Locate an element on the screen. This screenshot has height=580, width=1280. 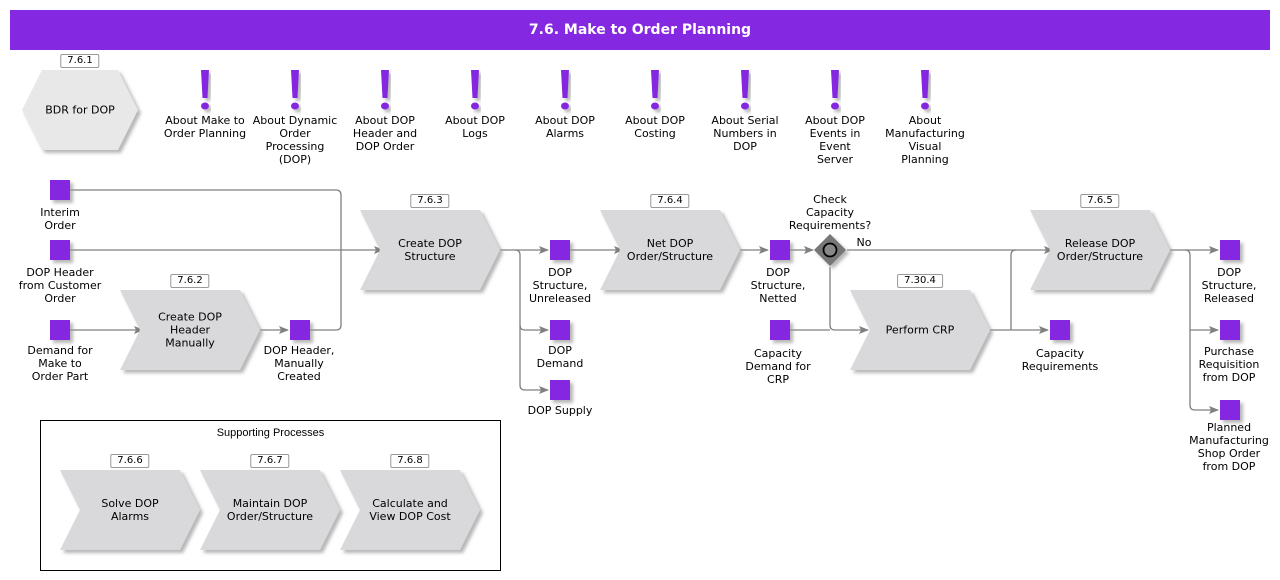
dop-supply-label: DOP Supply is located at coordinates (560, 410).